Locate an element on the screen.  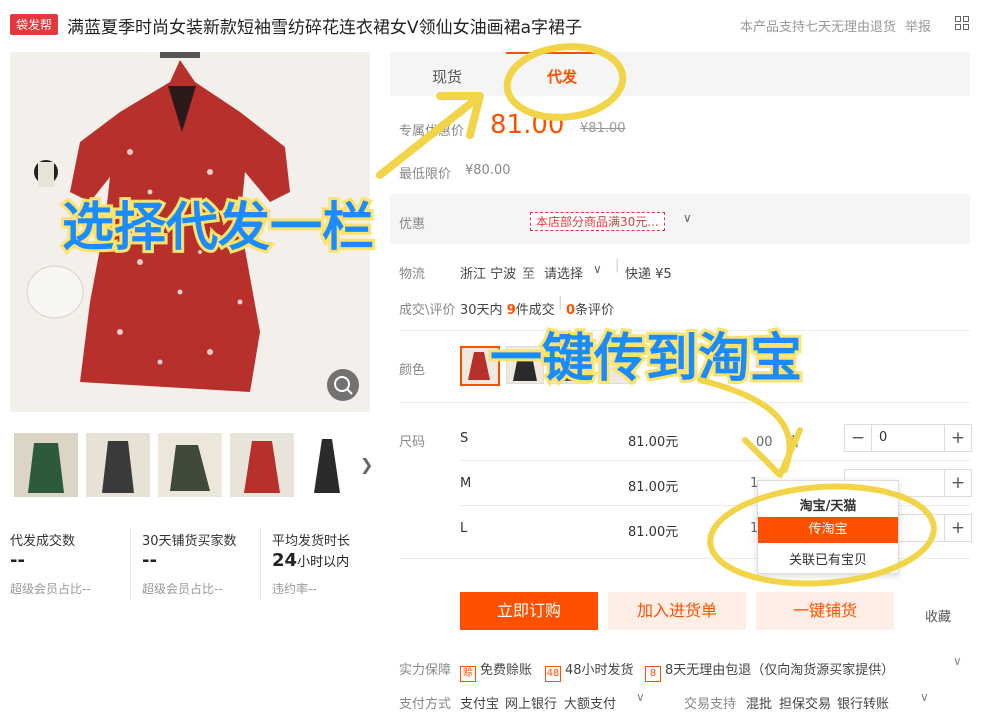
guarantee-item: 48 48小时发货 is located at coordinates (589, 670).